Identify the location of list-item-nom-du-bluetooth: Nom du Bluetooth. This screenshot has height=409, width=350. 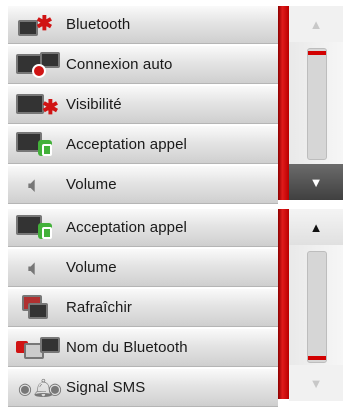
(143, 348).